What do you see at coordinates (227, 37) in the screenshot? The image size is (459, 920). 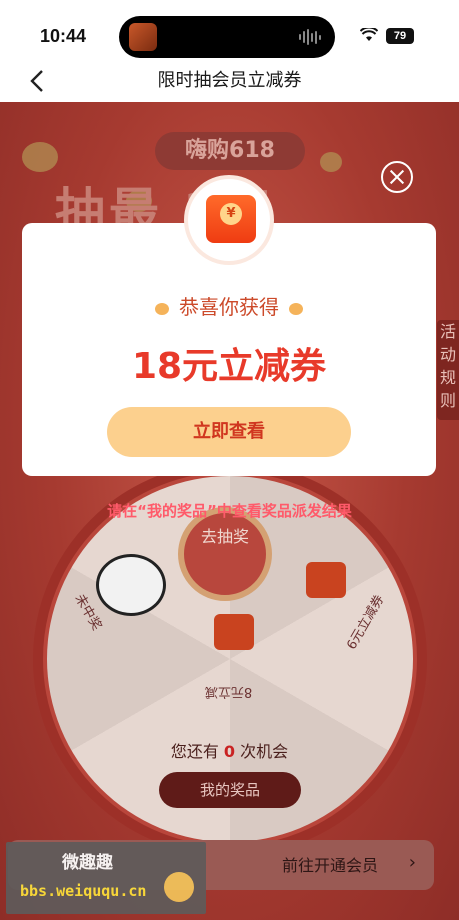 I see `dynamic-island` at bounding box center [227, 37].